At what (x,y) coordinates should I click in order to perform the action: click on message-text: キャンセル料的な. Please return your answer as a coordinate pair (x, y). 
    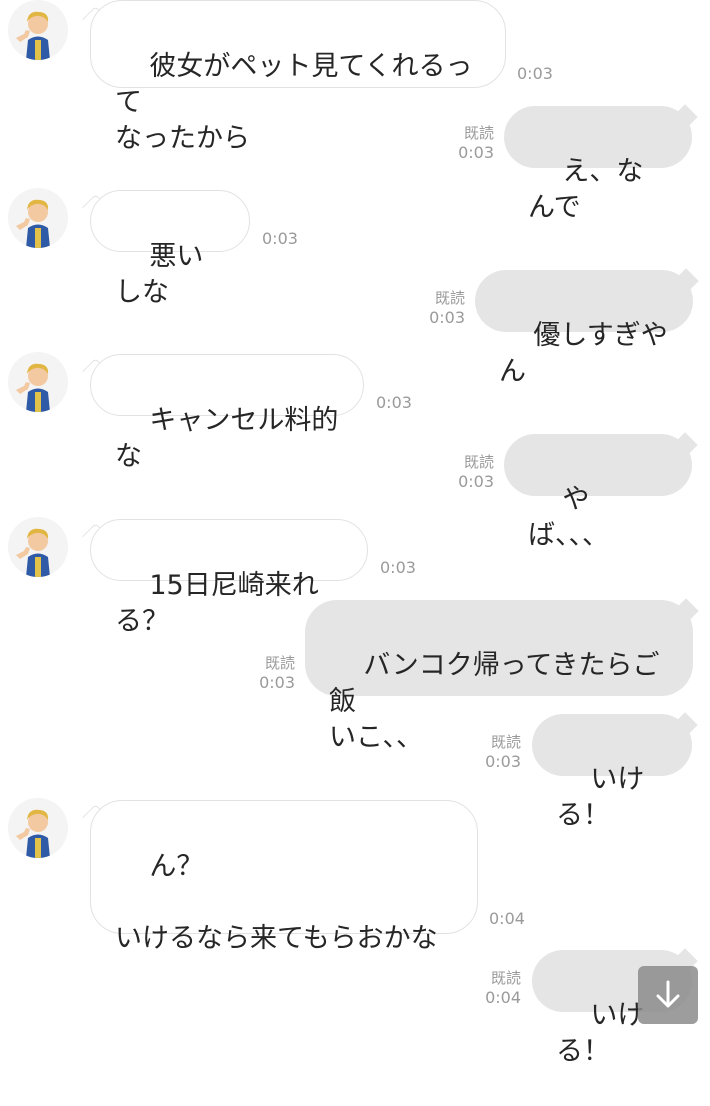
    Looking at the image, I should click on (227, 438).